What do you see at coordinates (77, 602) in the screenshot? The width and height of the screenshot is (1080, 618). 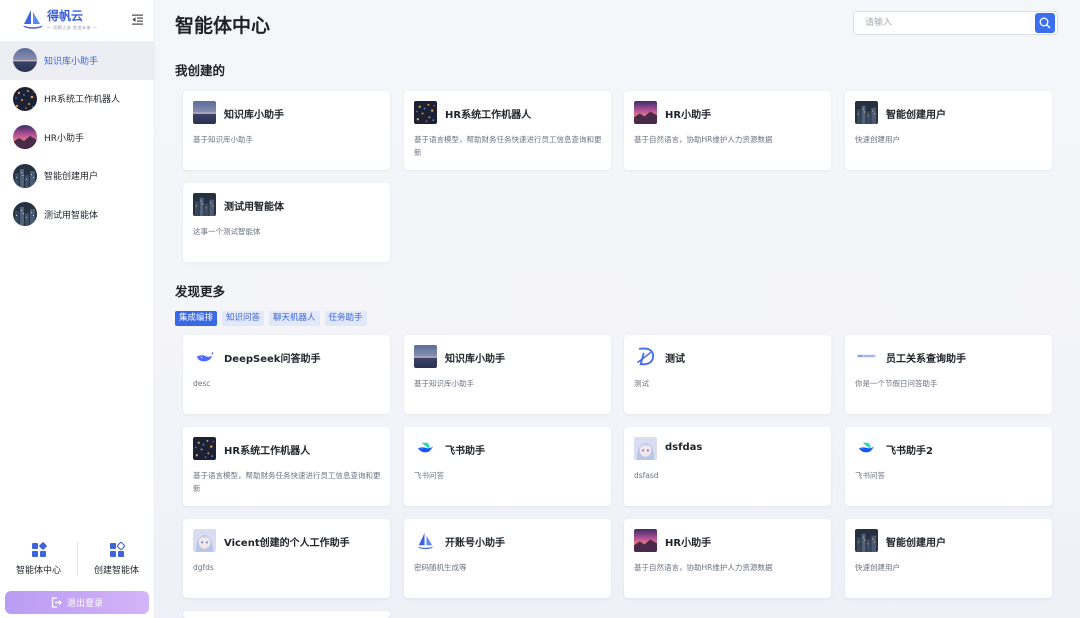 I see `logout-button: 退出登录` at bounding box center [77, 602].